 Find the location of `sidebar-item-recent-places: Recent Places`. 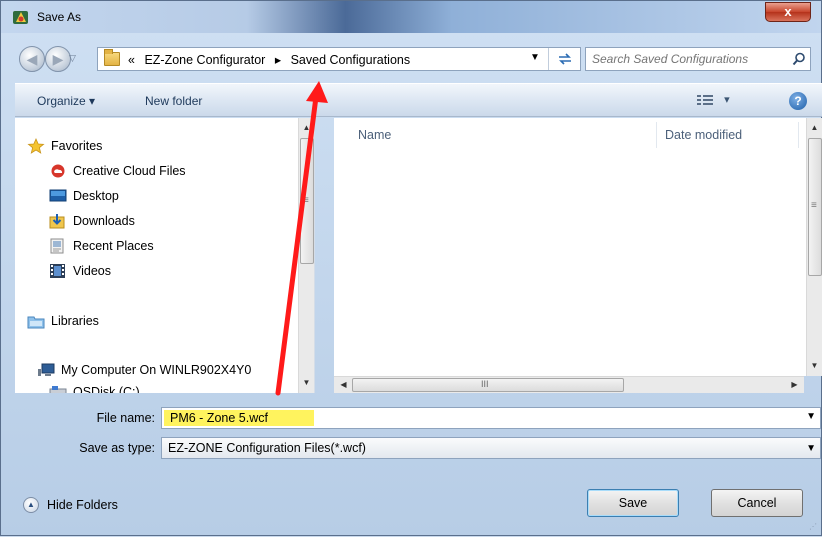

sidebar-item-recent-places: Recent Places is located at coordinates (101, 246).